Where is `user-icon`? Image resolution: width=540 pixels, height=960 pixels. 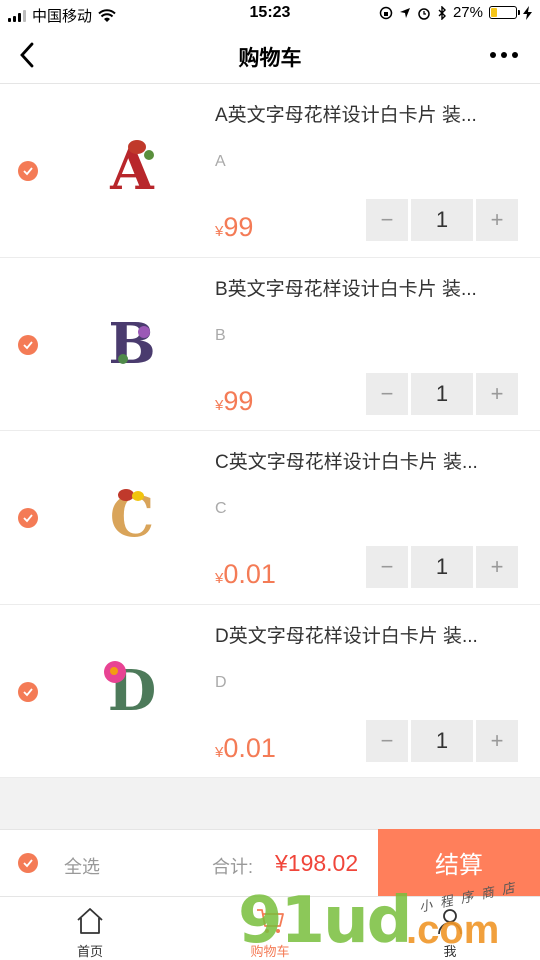 user-icon is located at coordinates (450, 922).